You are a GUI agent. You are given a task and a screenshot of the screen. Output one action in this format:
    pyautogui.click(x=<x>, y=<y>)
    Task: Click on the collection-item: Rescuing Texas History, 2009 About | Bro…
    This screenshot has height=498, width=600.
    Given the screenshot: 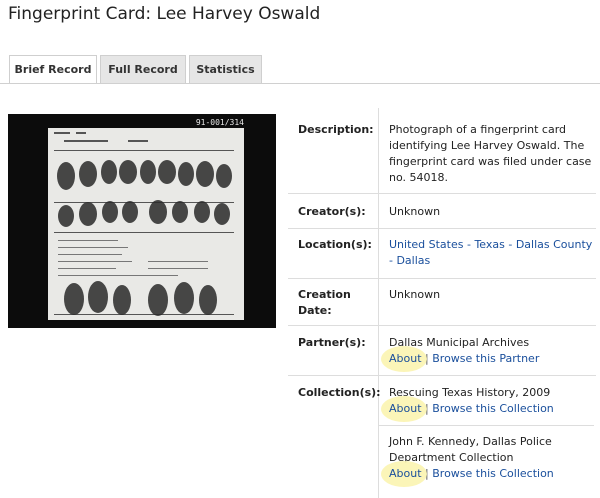 What is the action you would take?
    pyautogui.click(x=487, y=403)
    